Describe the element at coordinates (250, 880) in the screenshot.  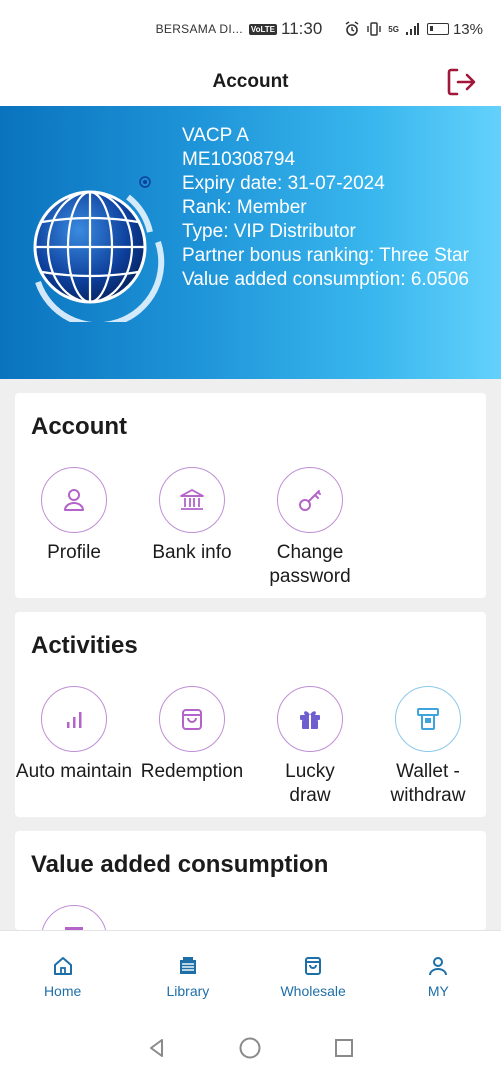
I see `value-added-card: Value added consumption` at that location.